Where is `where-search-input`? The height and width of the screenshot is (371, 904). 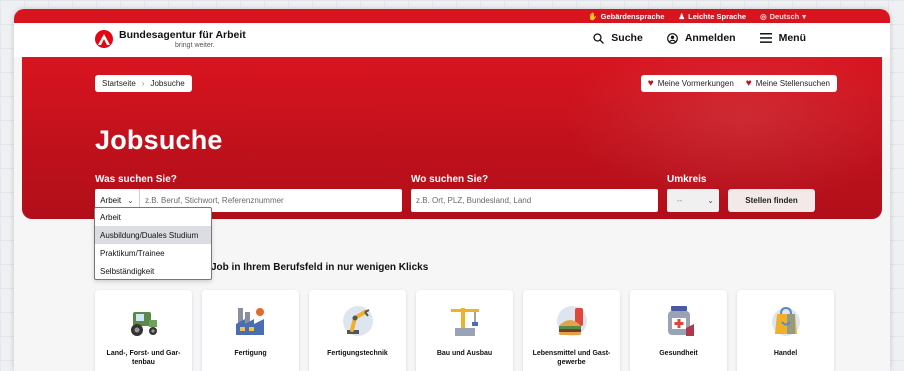
where-search-input is located at coordinates (534, 200).